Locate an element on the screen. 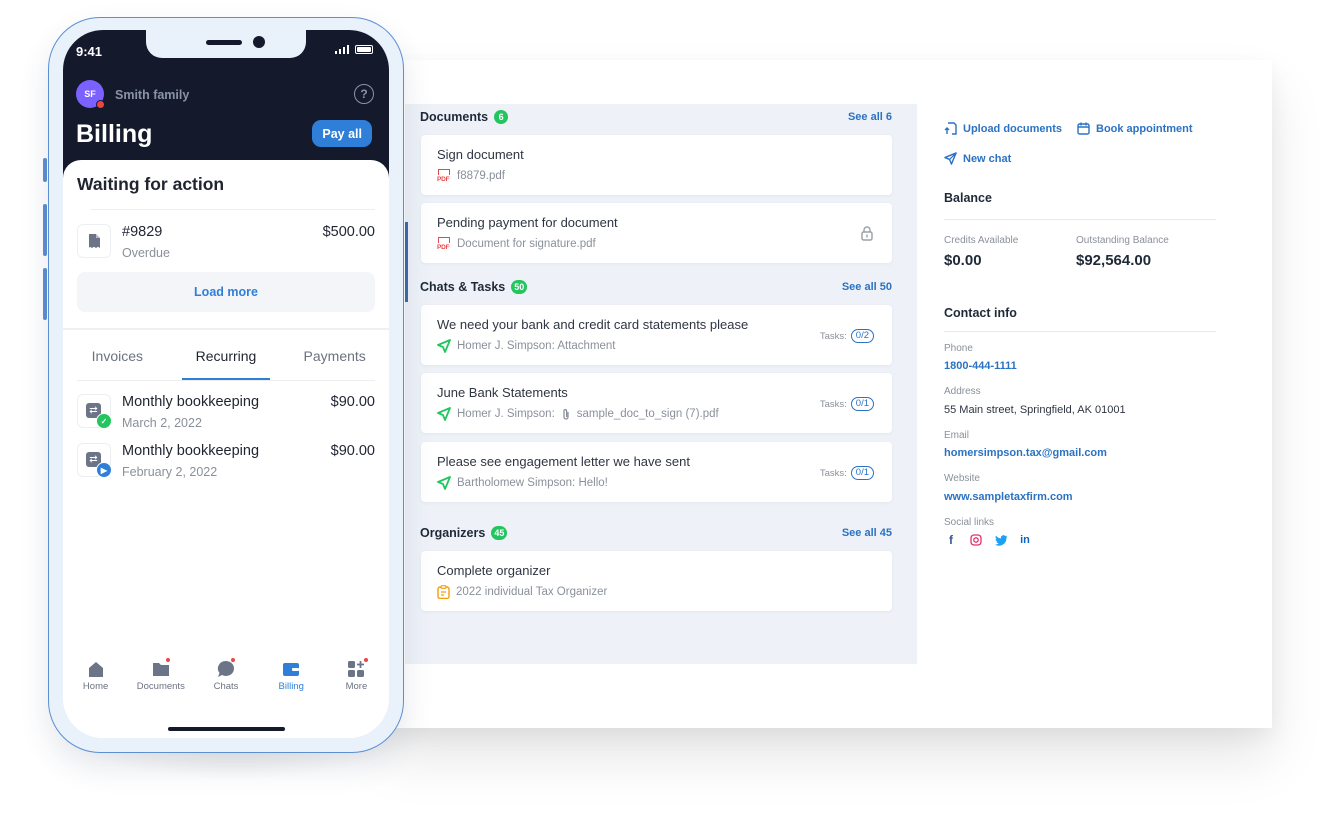  lock-icon is located at coordinates (867, 233).